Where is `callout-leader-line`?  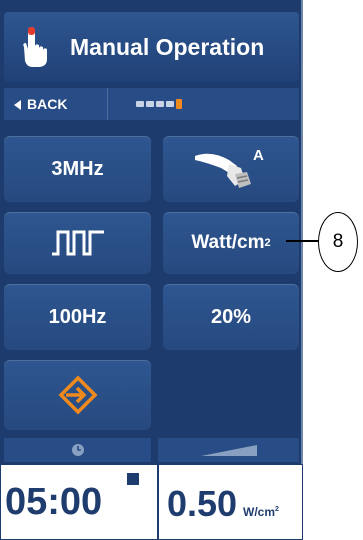 callout-leader-line is located at coordinates (303, 241).